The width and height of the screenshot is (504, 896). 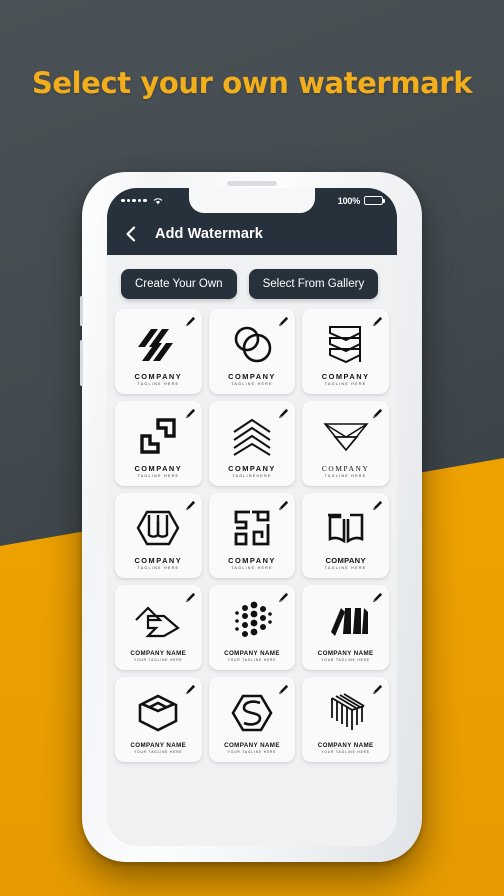 What do you see at coordinates (252, 443) in the screenshot?
I see `watermark-card: COMPANY TAGLINEHERE` at bounding box center [252, 443].